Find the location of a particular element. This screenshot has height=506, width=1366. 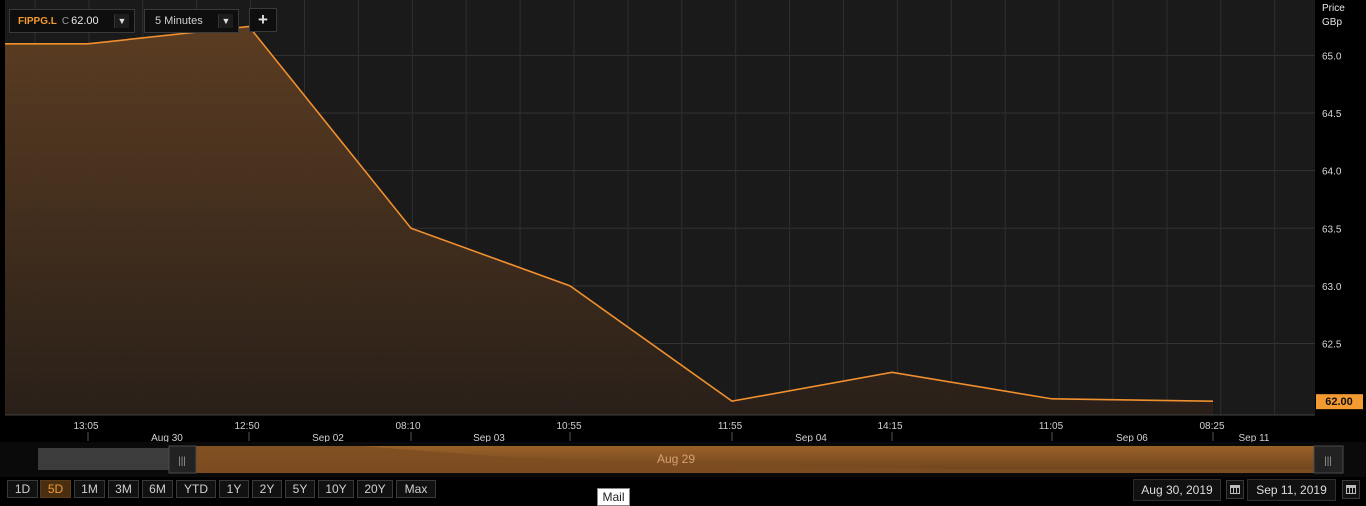

y-tick-label: 64.0 is located at coordinates (1332, 172).